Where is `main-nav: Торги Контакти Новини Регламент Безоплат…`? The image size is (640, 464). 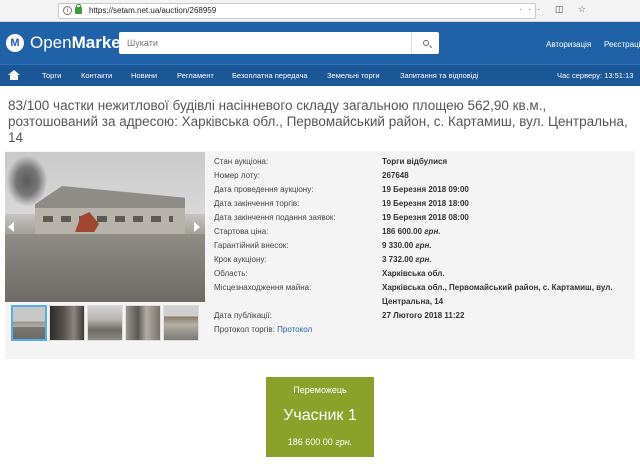 main-nav: Торги Контакти Новини Регламент Безоплат… is located at coordinates (320, 75).